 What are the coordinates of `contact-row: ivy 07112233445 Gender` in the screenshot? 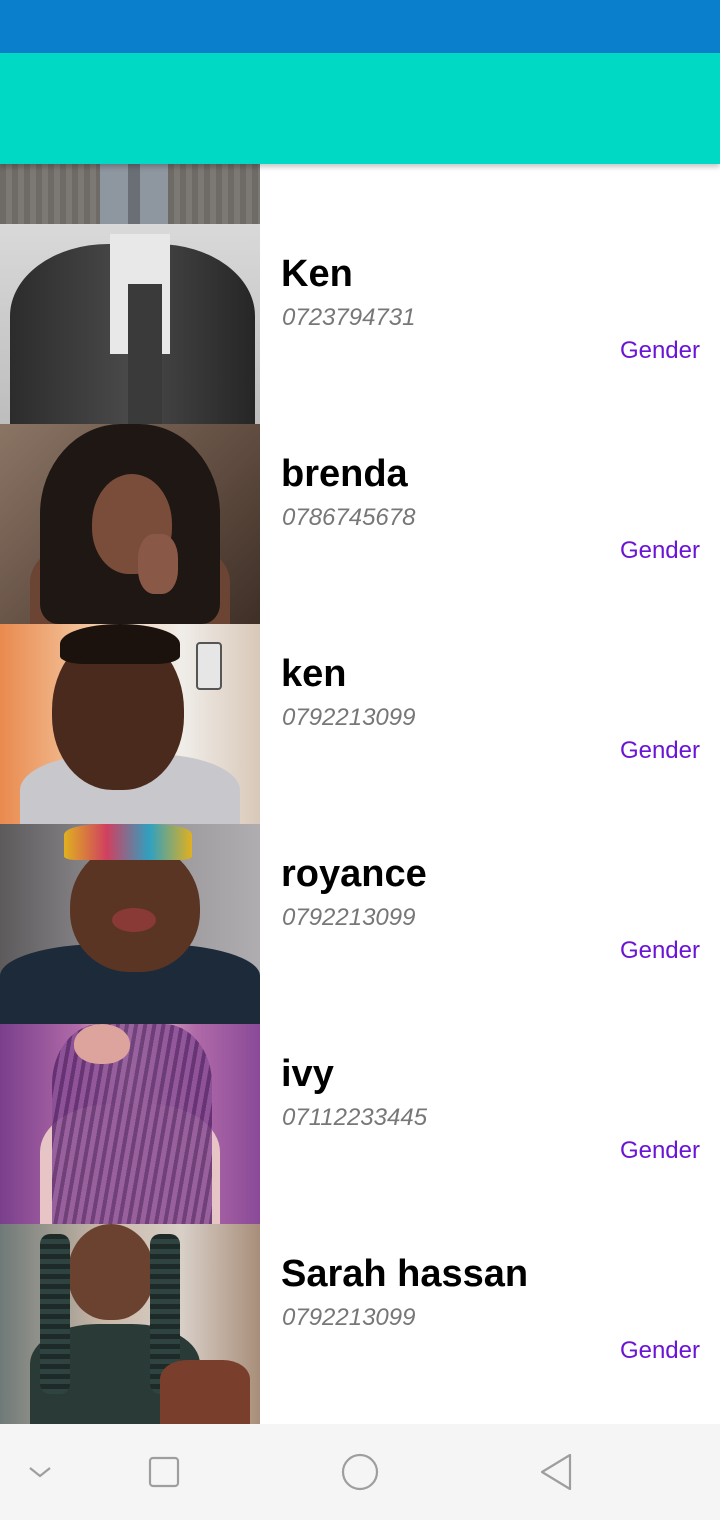 It's located at (360, 1124).